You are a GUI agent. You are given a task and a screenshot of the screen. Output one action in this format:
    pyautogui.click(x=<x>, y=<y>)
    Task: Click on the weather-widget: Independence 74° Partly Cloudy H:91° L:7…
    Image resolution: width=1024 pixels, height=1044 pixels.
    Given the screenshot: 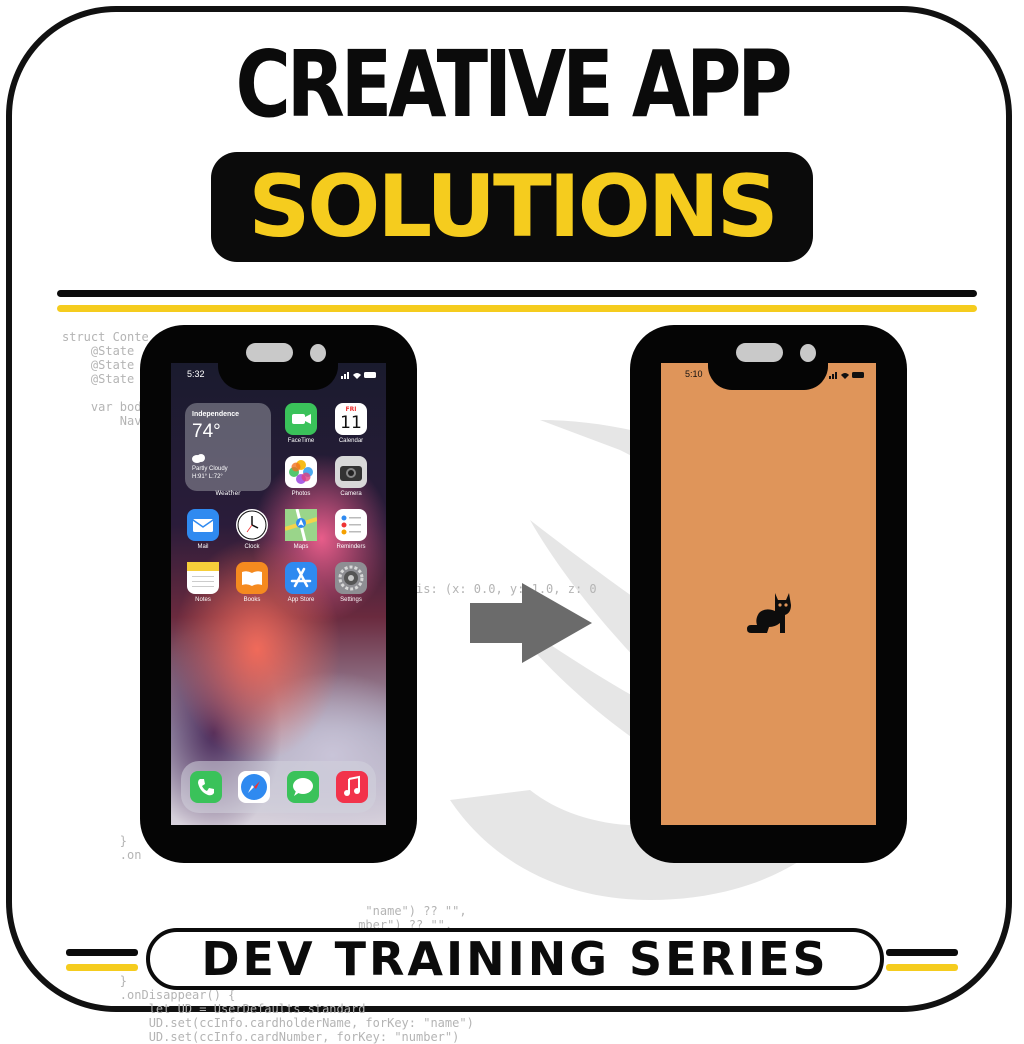 What is the action you would take?
    pyautogui.click(x=228, y=447)
    